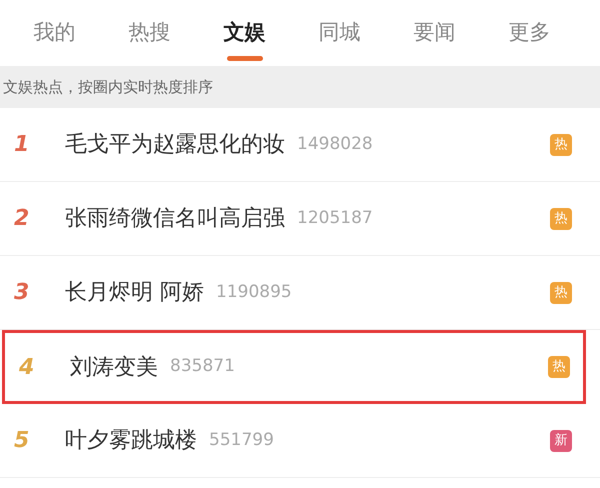  I want to click on badge: 新, so click(561, 441).